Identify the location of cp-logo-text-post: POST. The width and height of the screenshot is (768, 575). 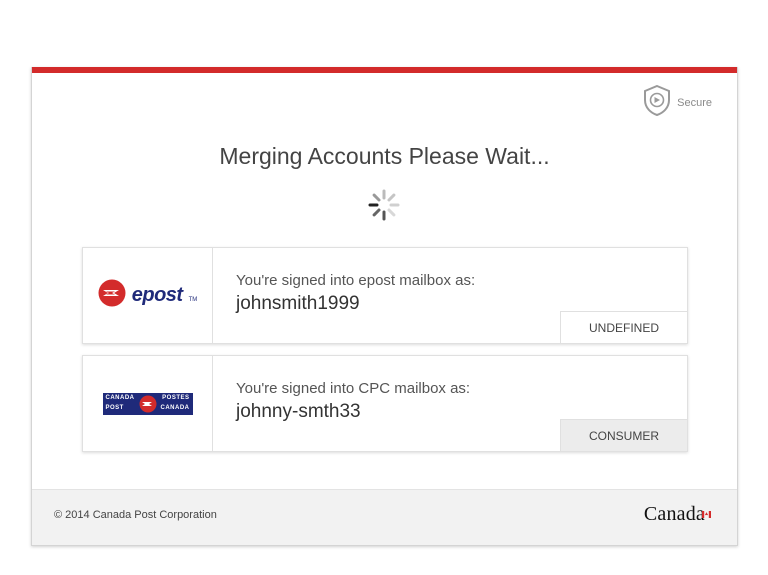
(114, 407).